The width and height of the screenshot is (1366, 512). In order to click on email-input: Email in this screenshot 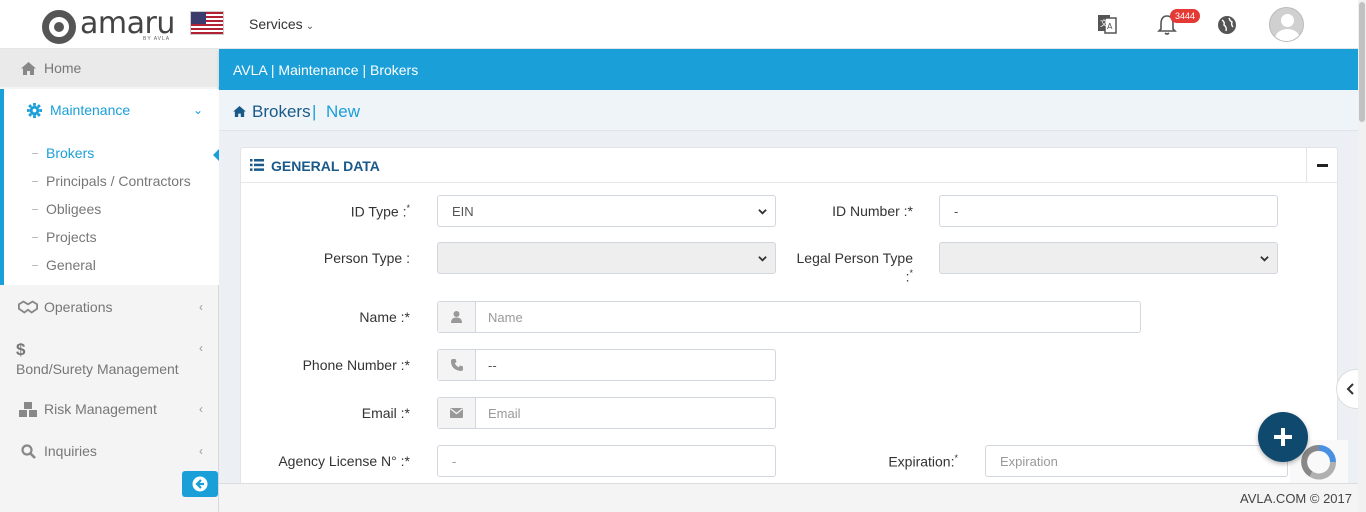, I will do `click(625, 413)`.